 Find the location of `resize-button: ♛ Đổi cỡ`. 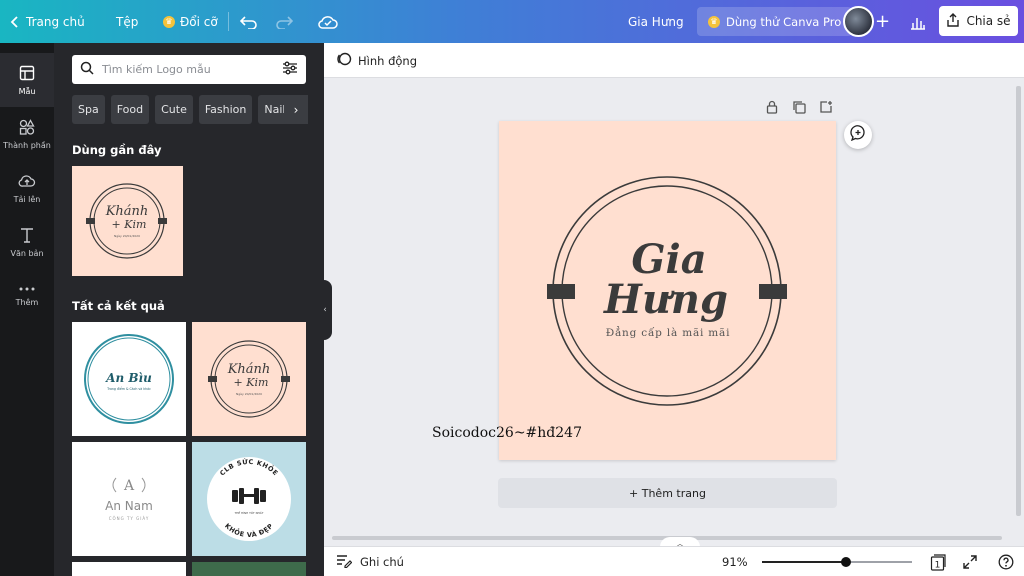

resize-button: ♛ Đổi cỡ is located at coordinates (190, 21).